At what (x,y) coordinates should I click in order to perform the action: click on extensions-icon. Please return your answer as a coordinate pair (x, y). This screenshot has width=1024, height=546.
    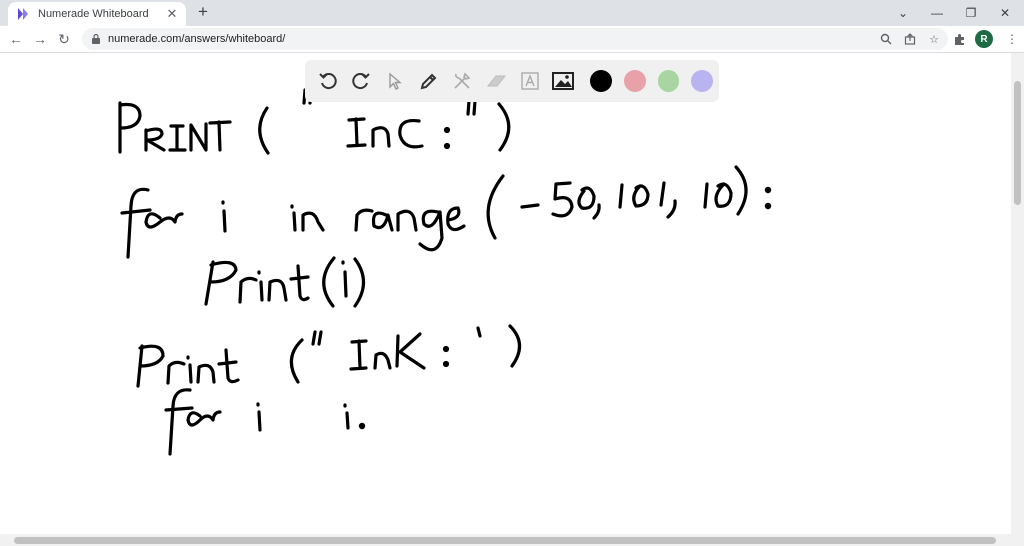
    Looking at the image, I should click on (959, 39).